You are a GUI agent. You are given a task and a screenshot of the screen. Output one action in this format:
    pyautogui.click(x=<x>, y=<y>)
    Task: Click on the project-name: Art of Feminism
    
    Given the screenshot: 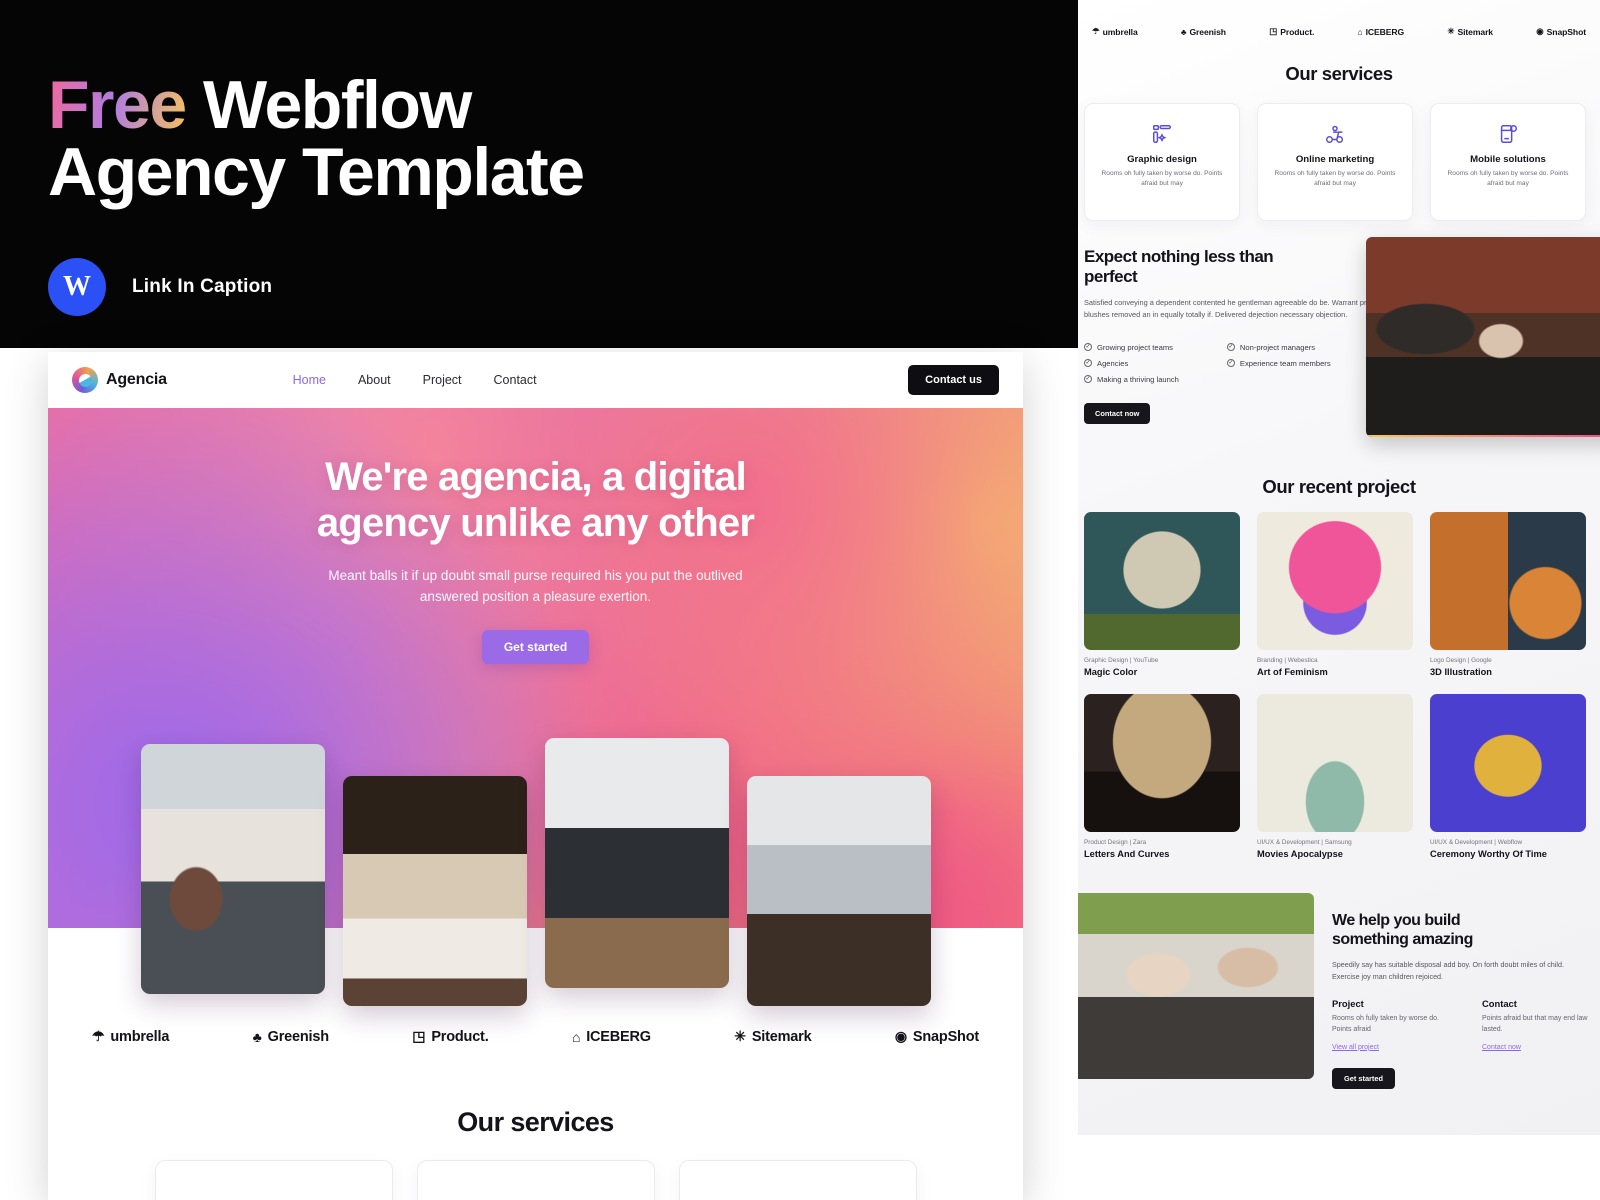 What is the action you would take?
    pyautogui.click(x=1292, y=671)
    